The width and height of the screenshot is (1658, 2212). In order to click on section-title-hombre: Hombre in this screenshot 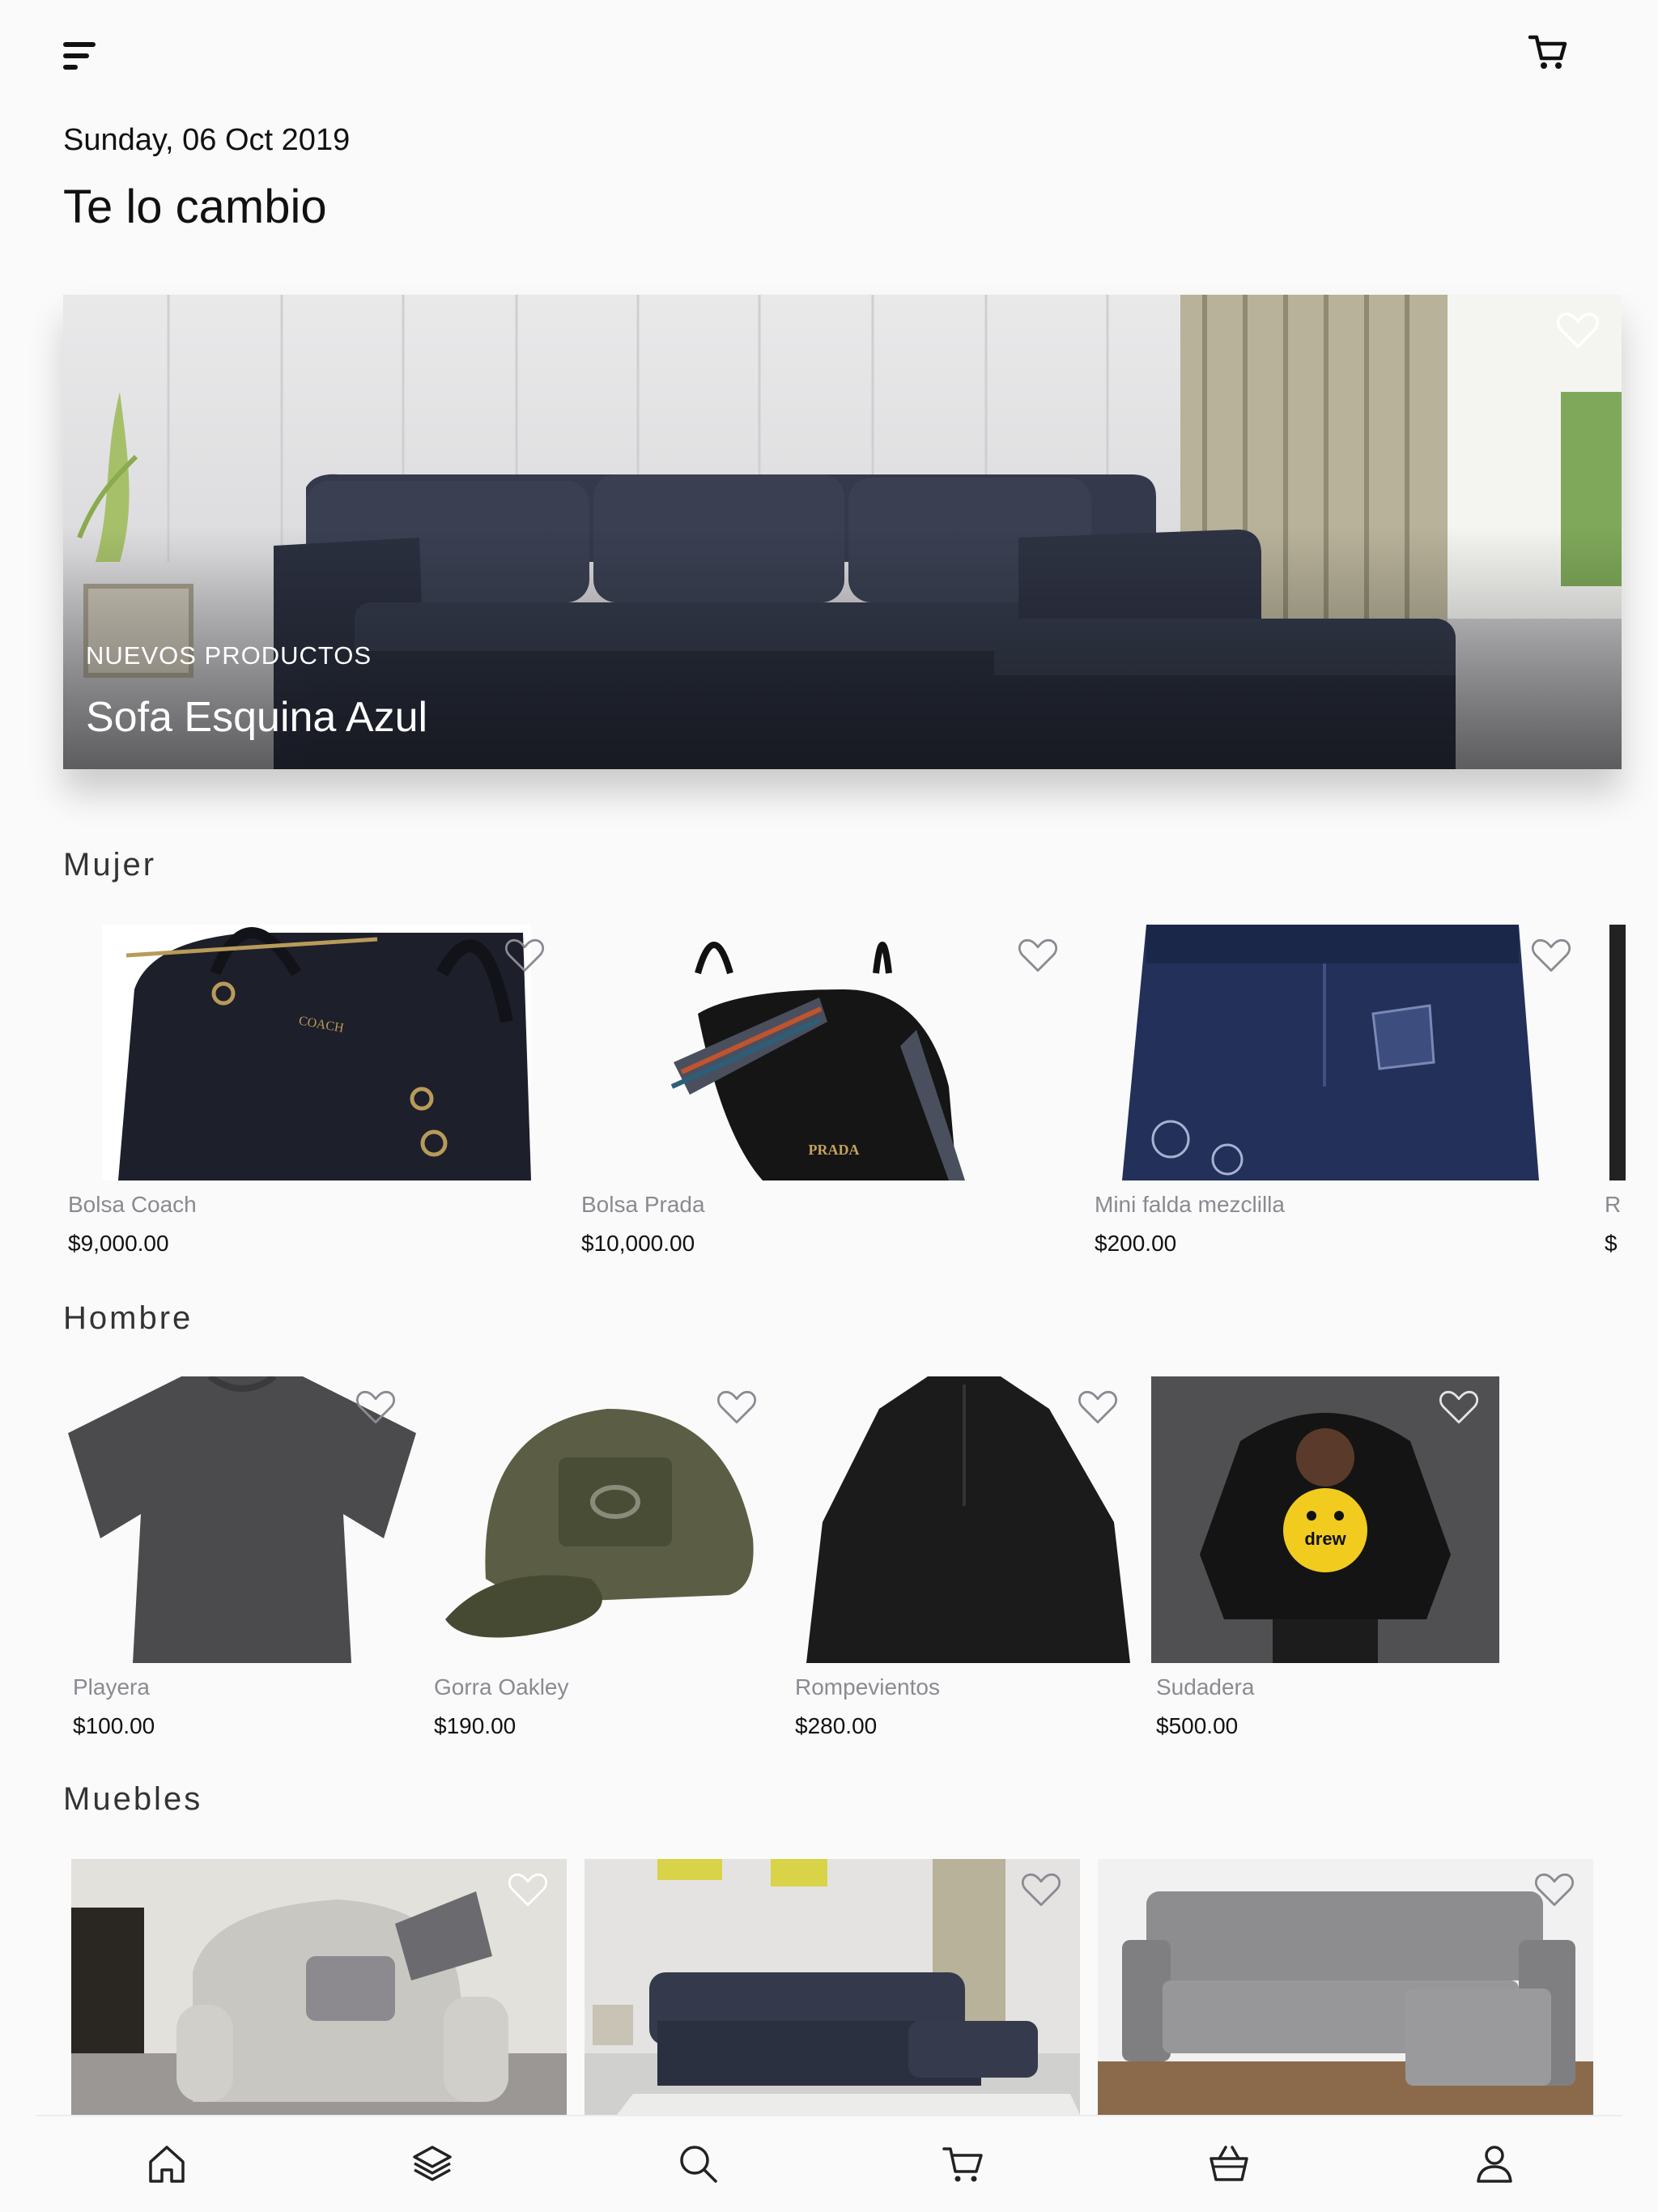, I will do `click(128, 1318)`.